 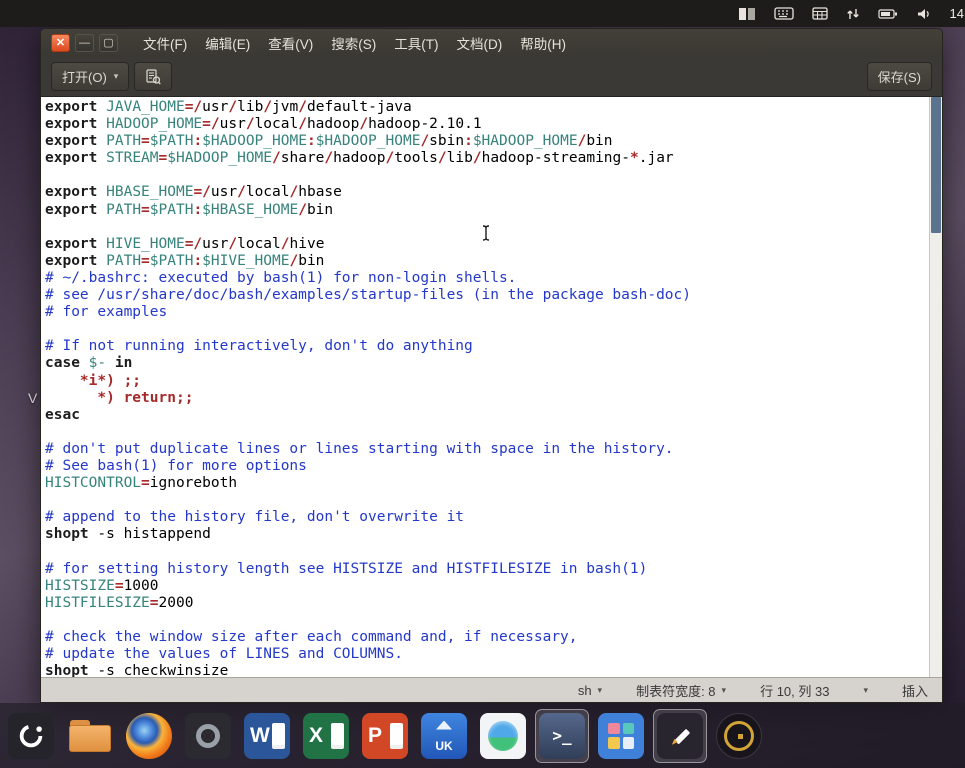 I want to click on menu-tools: 工具(T), so click(x=416, y=43).